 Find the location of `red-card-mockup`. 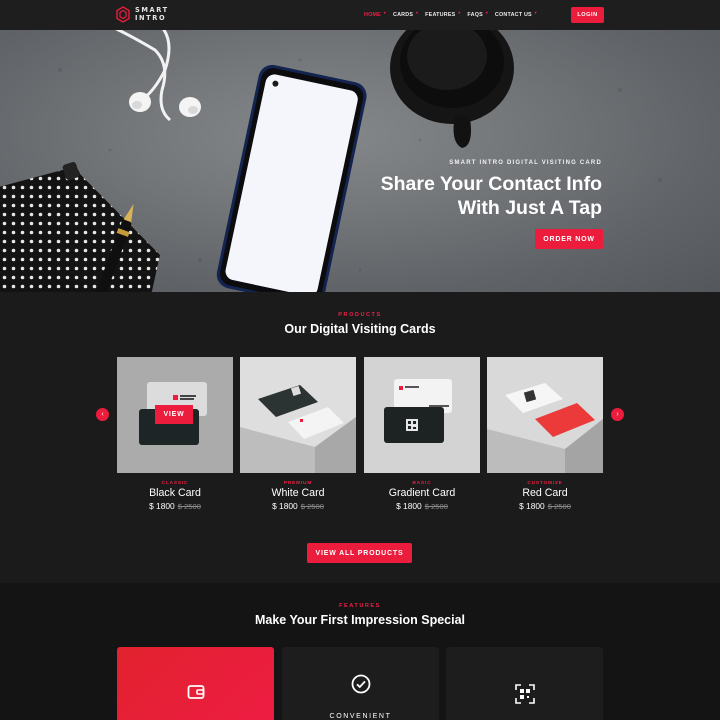

red-card-mockup is located at coordinates (545, 415).